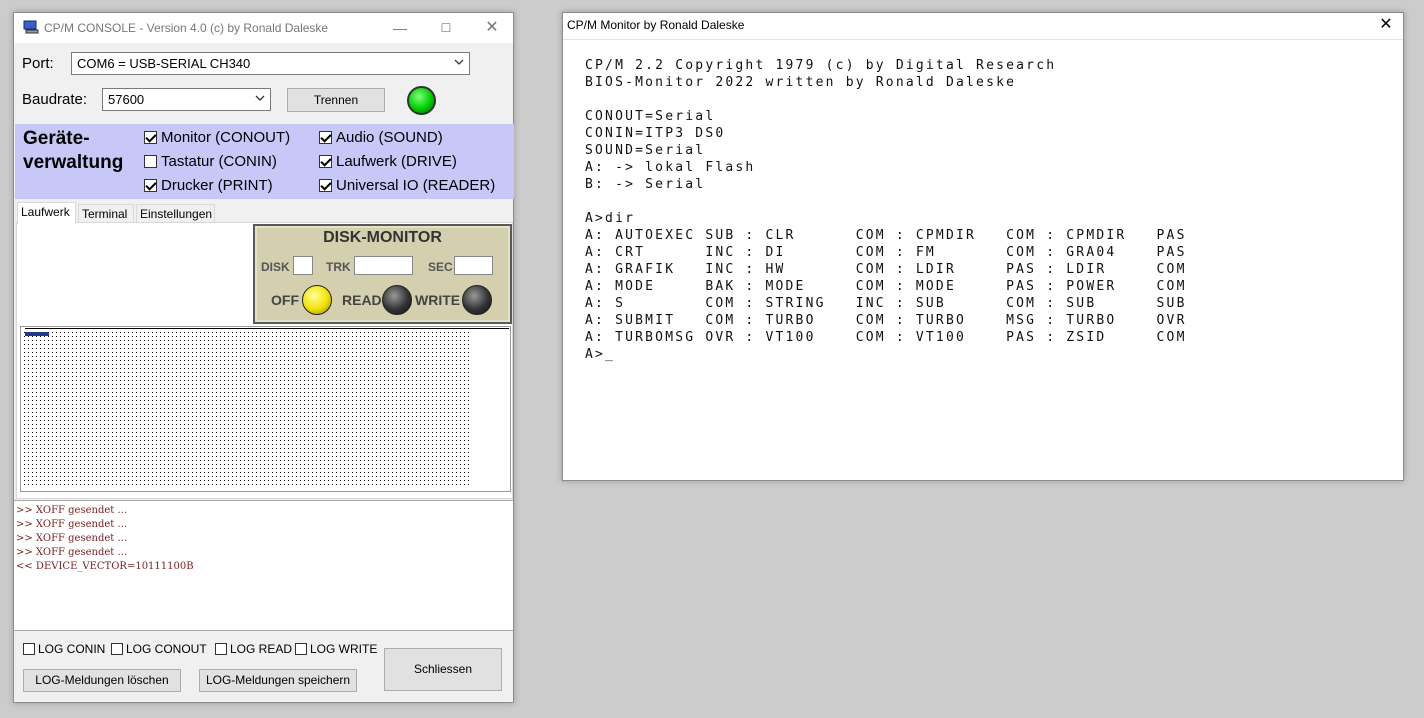 The height and width of the screenshot is (718, 1424). Describe the element at coordinates (46, 213) in the screenshot. I see `tab-laufwerk: Laufwerk` at that location.